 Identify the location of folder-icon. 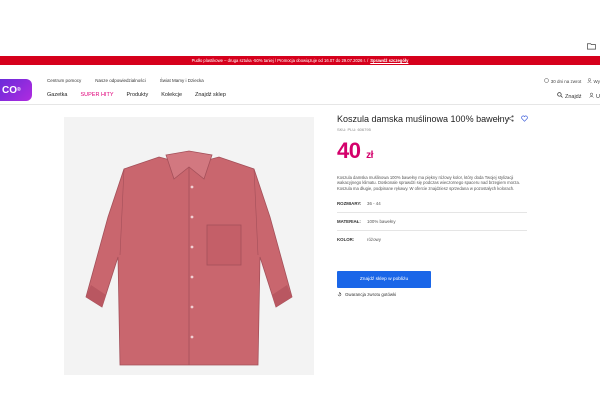
(591, 46).